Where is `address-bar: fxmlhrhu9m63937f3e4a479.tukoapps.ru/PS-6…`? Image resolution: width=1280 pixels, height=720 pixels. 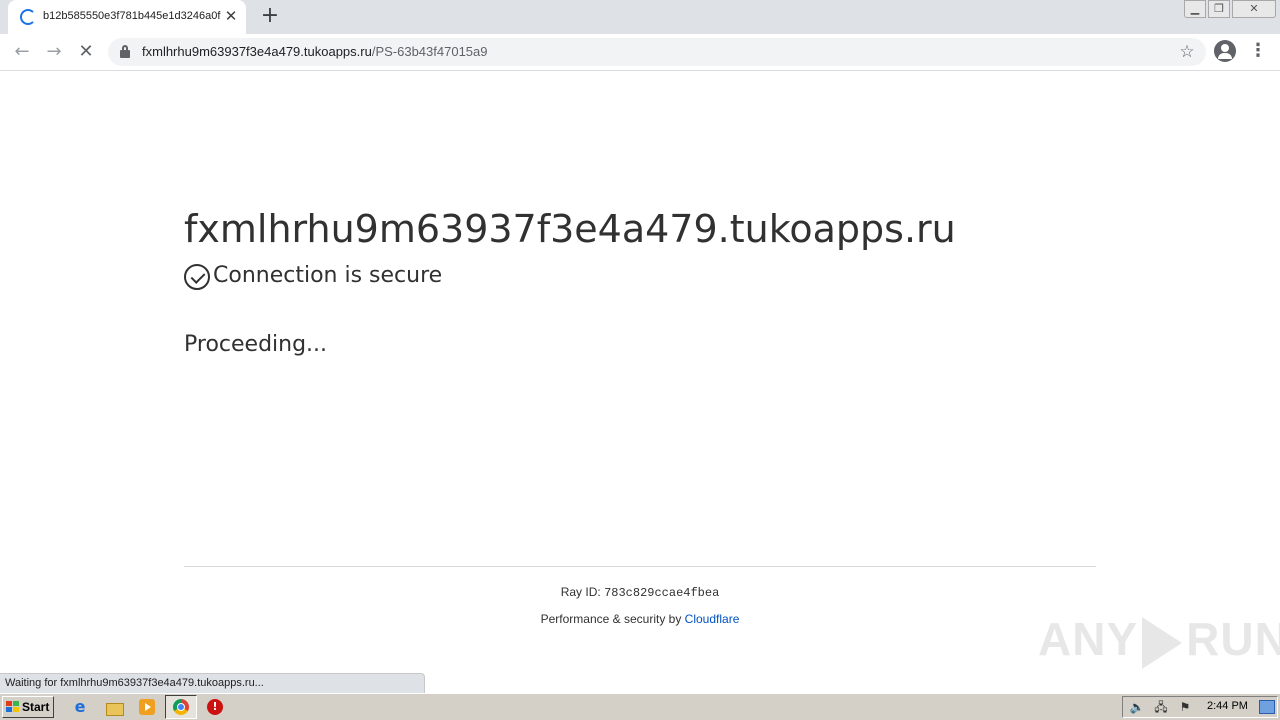 address-bar: fxmlhrhu9m63937f3e4a479.tukoapps.ru/PS-6… is located at coordinates (657, 52).